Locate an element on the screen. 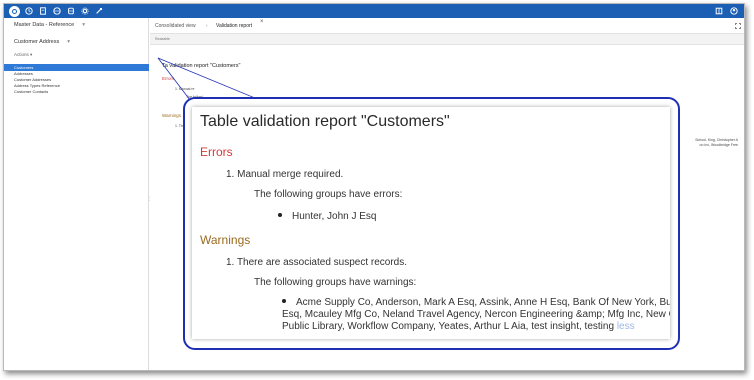 Image resolution: width=754 pixels, height=380 pixels. error-item: 1. Manual merge required. is located at coordinates (285, 174).